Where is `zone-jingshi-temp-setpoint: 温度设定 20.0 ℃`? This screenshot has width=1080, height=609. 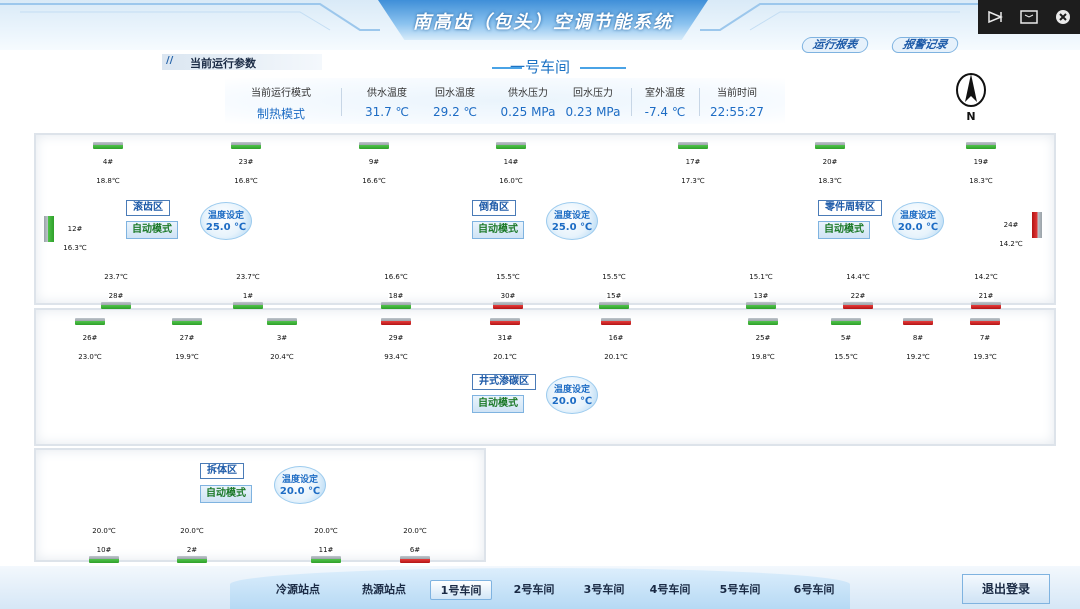 zone-jingshi-temp-setpoint: 温度设定 20.0 ℃ is located at coordinates (572, 395).